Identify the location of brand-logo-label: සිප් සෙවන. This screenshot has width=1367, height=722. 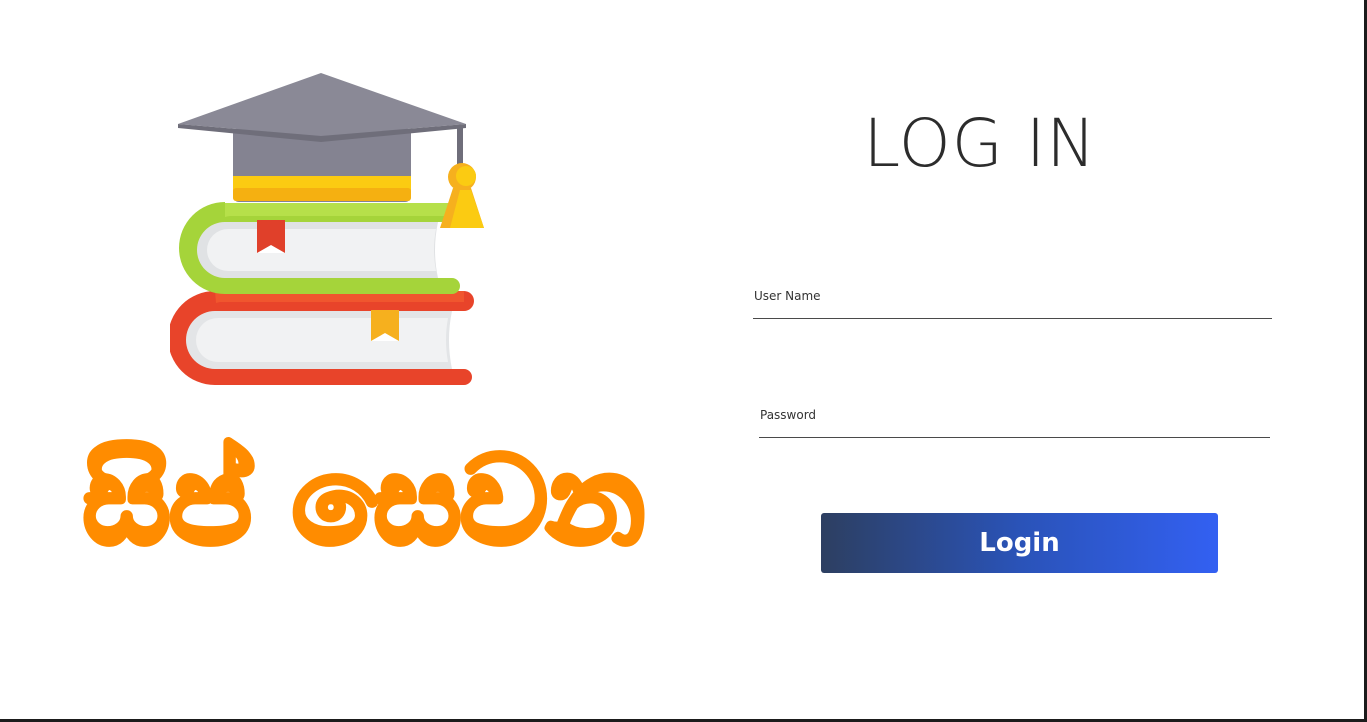
(363, 501).